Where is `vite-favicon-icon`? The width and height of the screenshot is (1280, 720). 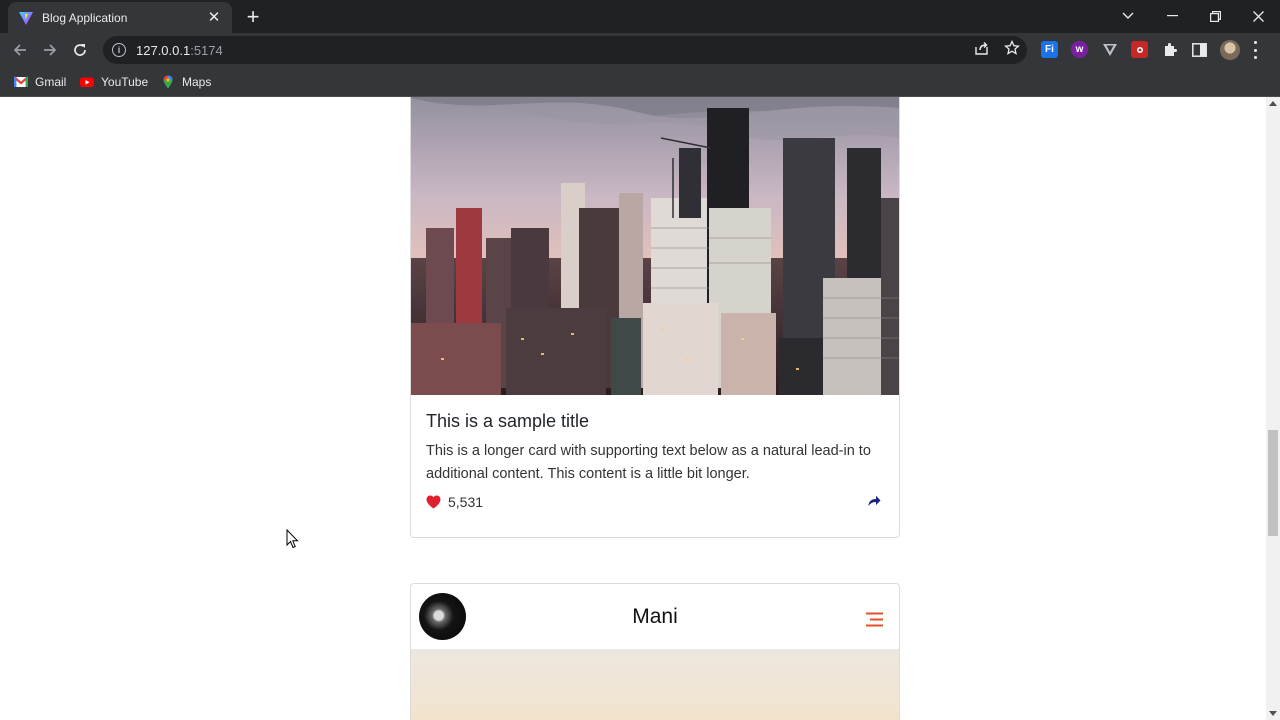
vite-favicon-icon is located at coordinates (26, 18).